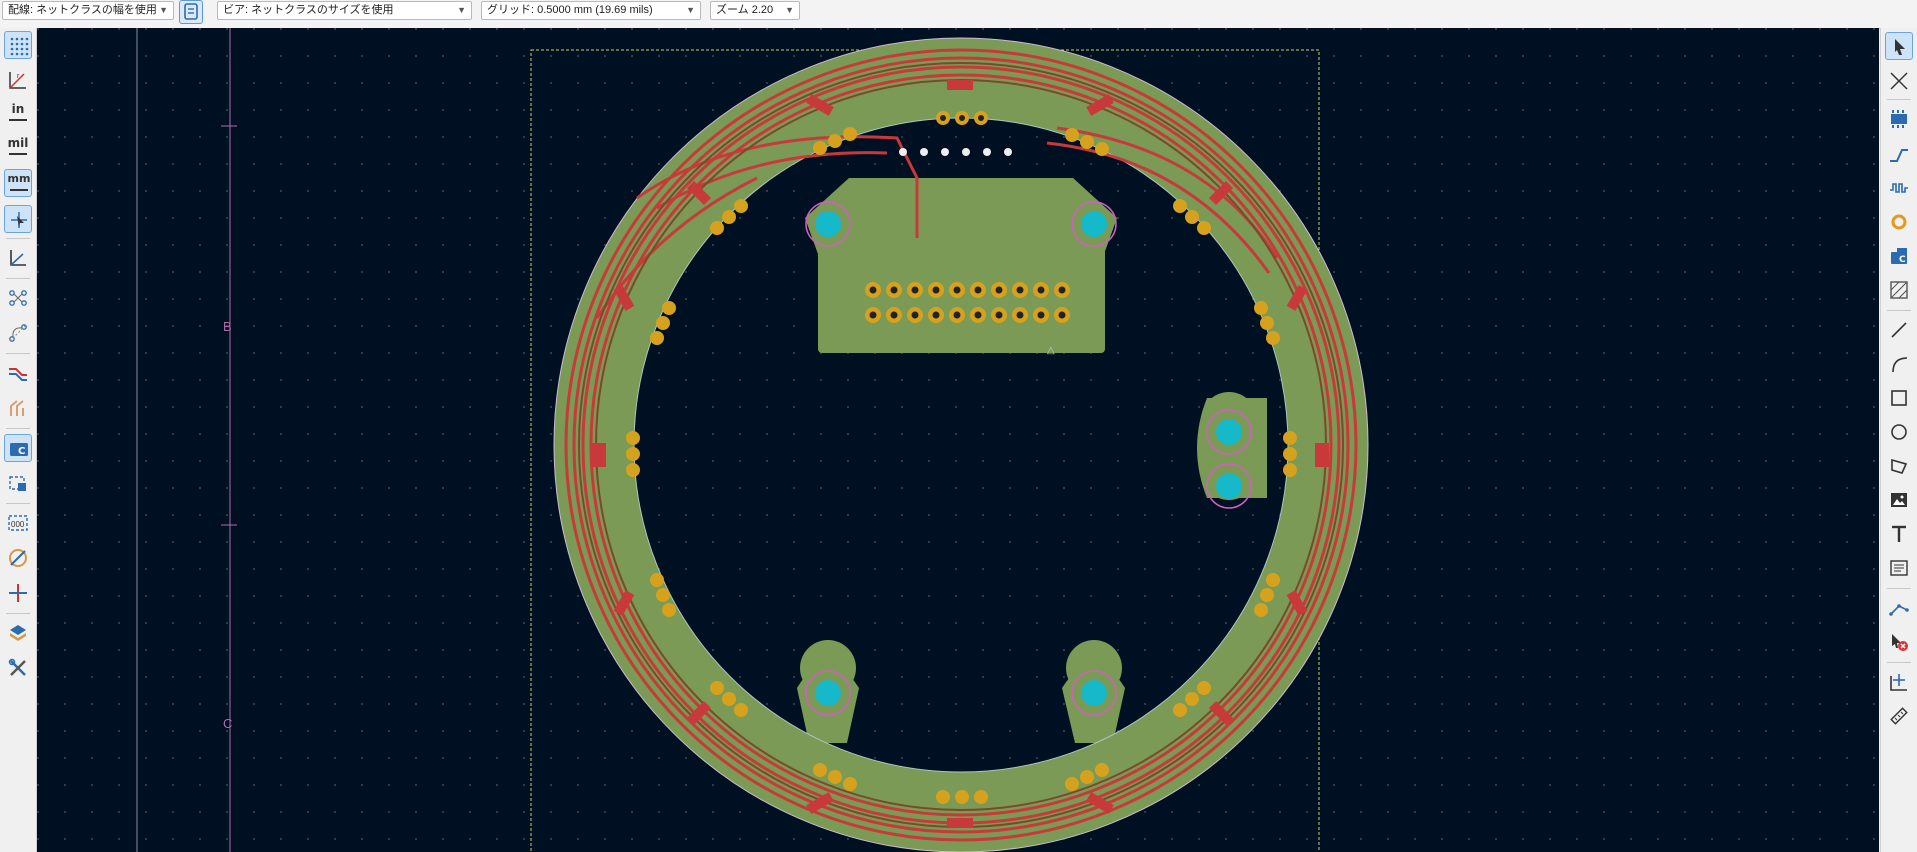 The image size is (1917, 852). I want to click on rule-area-icon, so click(1899, 290).